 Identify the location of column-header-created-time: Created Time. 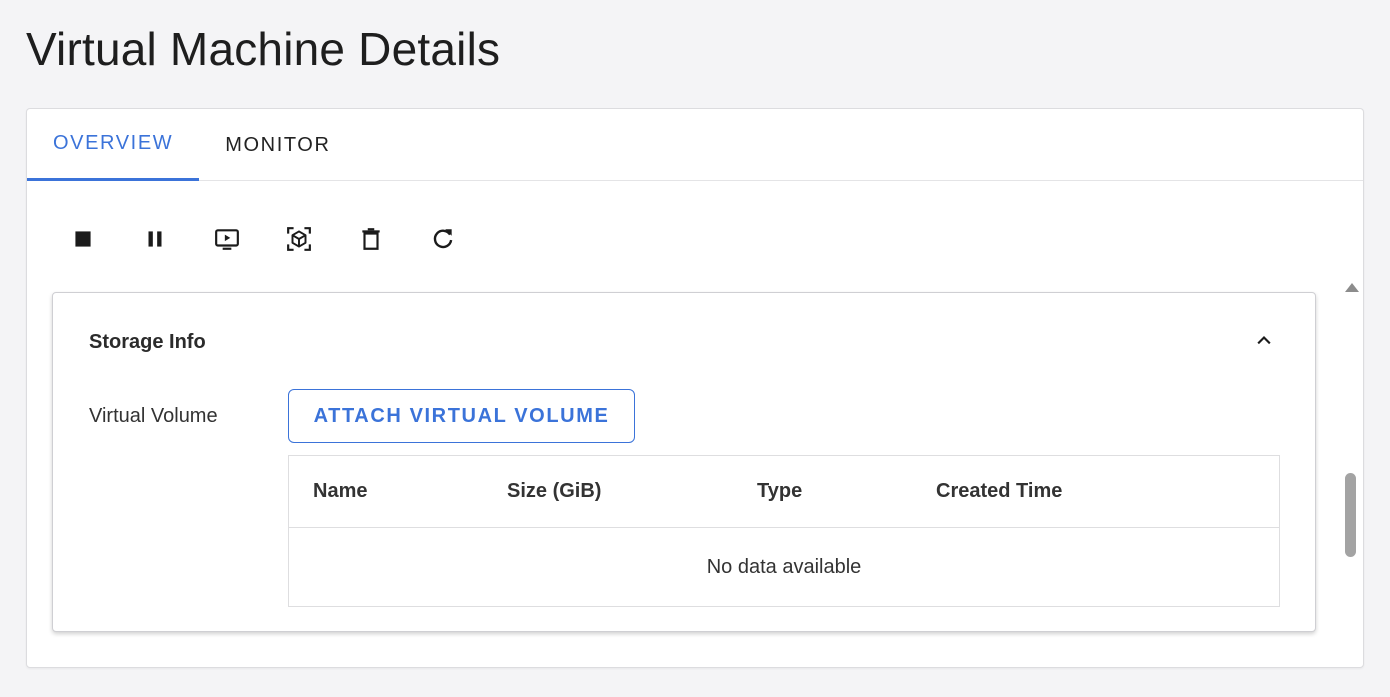
(999, 491).